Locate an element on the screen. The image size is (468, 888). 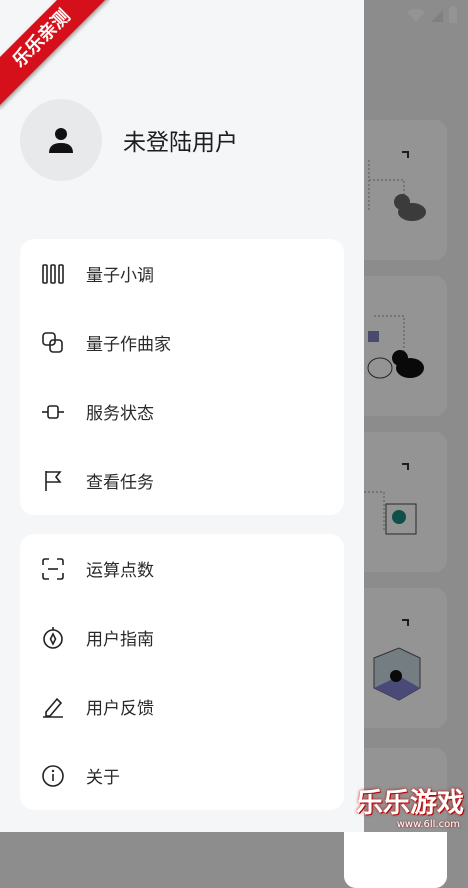
menu-label: 量子作曲家 is located at coordinates (128, 345).